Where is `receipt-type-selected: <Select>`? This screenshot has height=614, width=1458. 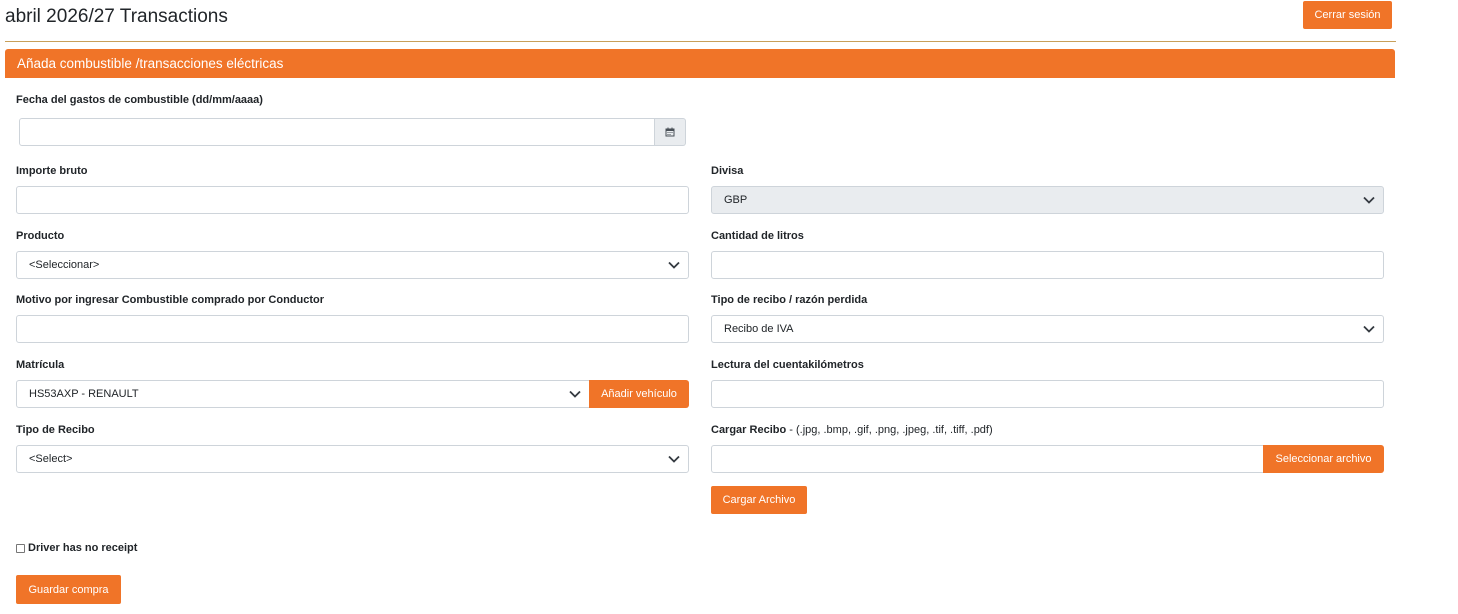
receipt-type-selected: <Select> is located at coordinates (51, 459).